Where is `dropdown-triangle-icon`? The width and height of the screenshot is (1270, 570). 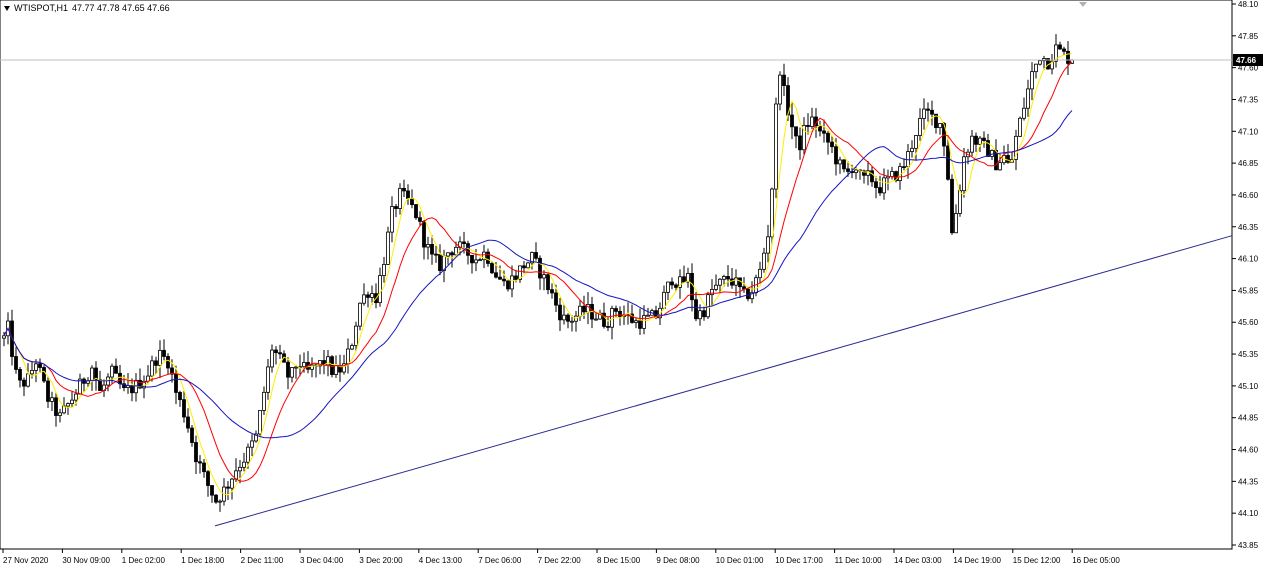
dropdown-triangle-icon is located at coordinates (7, 8).